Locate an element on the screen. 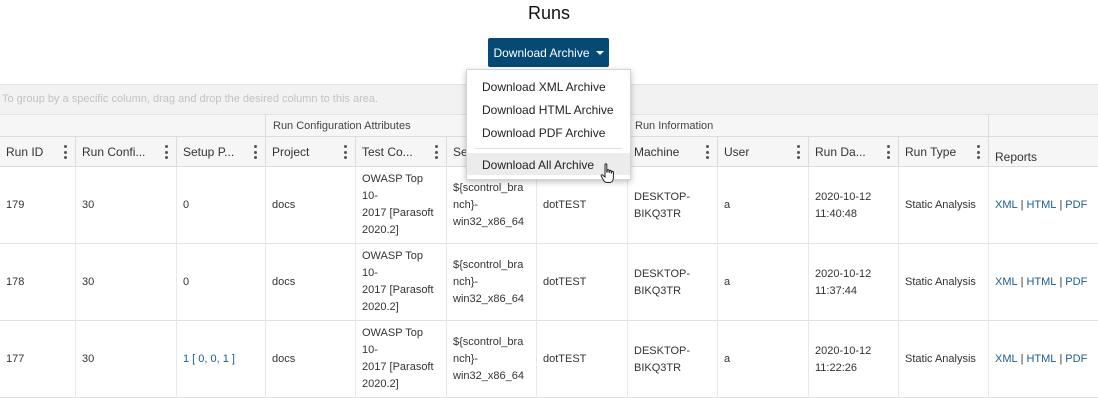  setup-problems-link: 1 [ 0, 0, 1 ] is located at coordinates (209, 359).